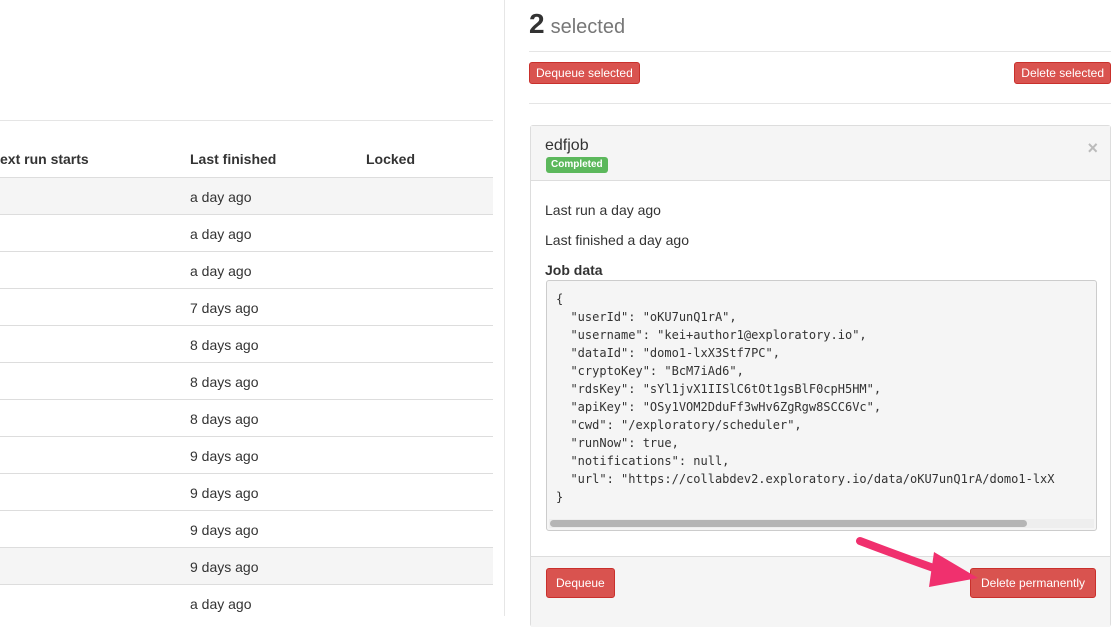 This screenshot has height=627, width=1117. What do you see at coordinates (650, 371) in the screenshot?
I see `code-line: "cryptoKey": "BcM7iAd6",` at bounding box center [650, 371].